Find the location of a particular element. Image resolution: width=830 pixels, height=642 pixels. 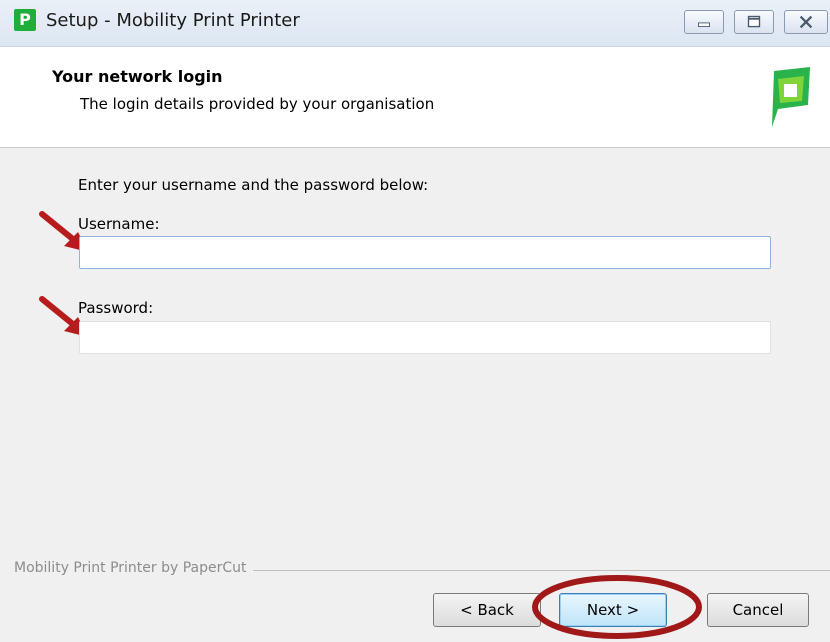

password-input is located at coordinates (425, 337).